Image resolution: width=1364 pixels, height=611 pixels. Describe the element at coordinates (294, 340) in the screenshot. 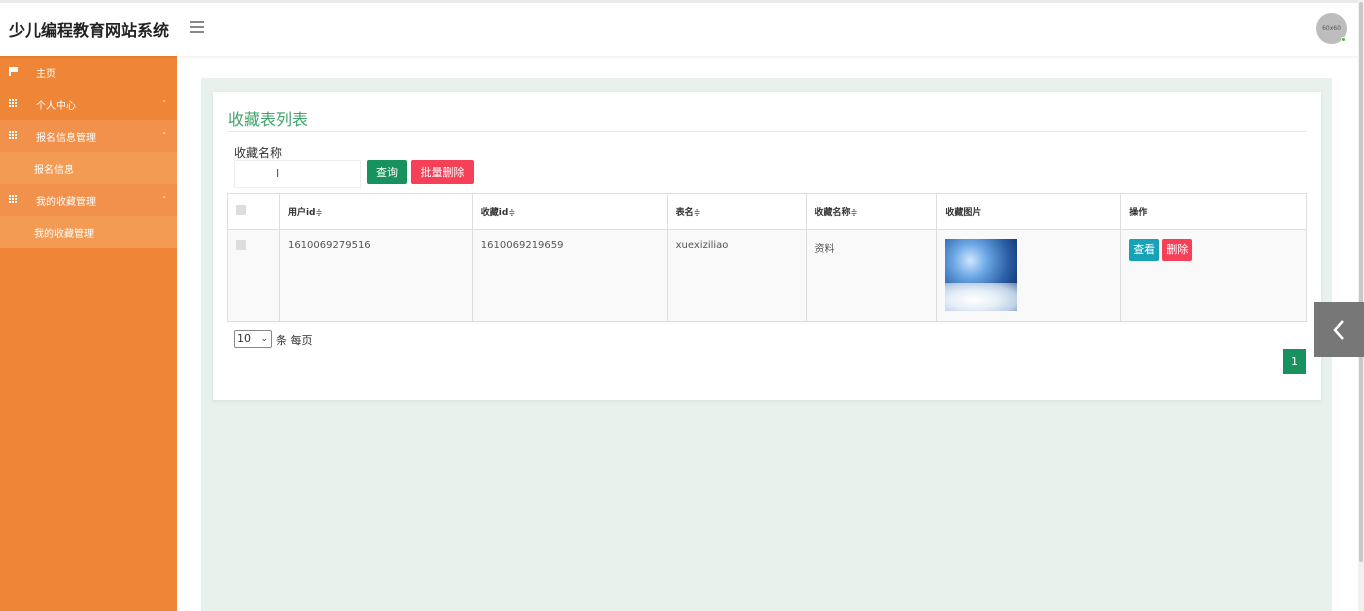

I see `page-size-label: 条 每页` at that location.